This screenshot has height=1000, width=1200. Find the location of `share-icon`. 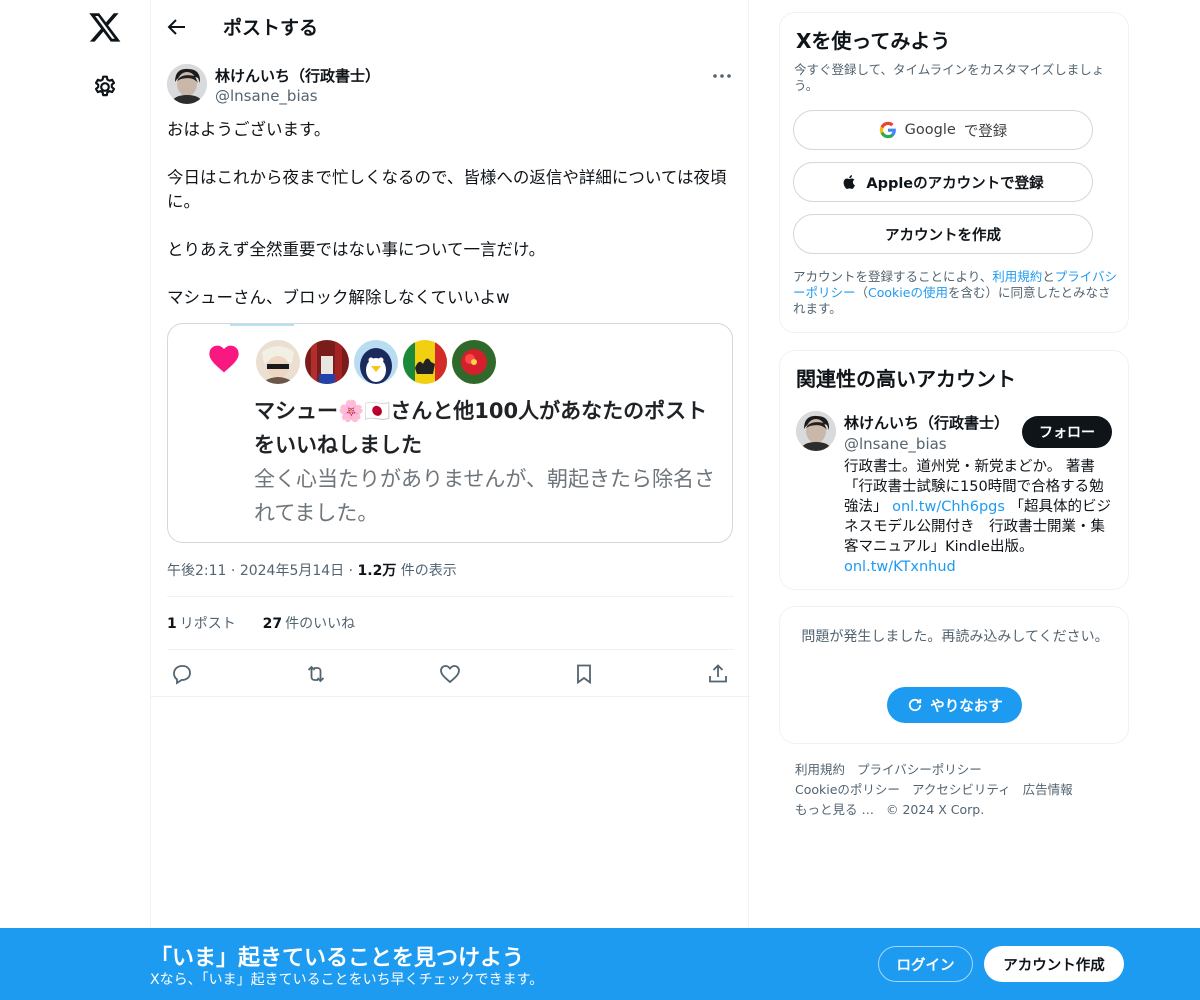

share-icon is located at coordinates (718, 674).